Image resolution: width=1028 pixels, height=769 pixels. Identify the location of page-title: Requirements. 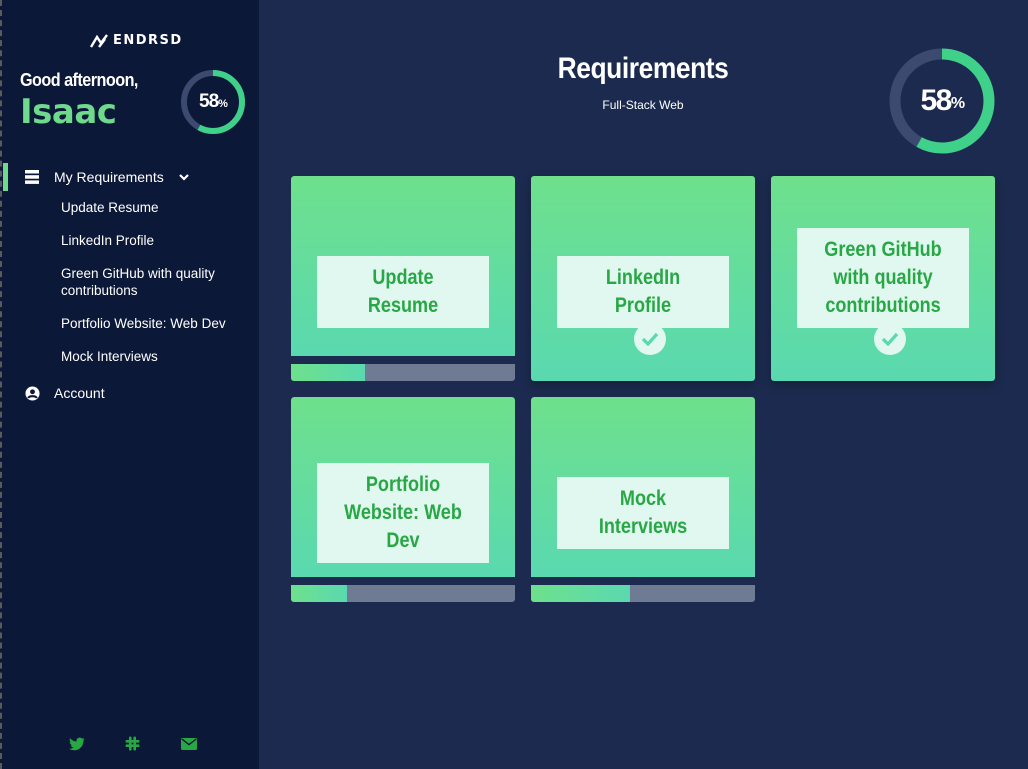
(643, 68).